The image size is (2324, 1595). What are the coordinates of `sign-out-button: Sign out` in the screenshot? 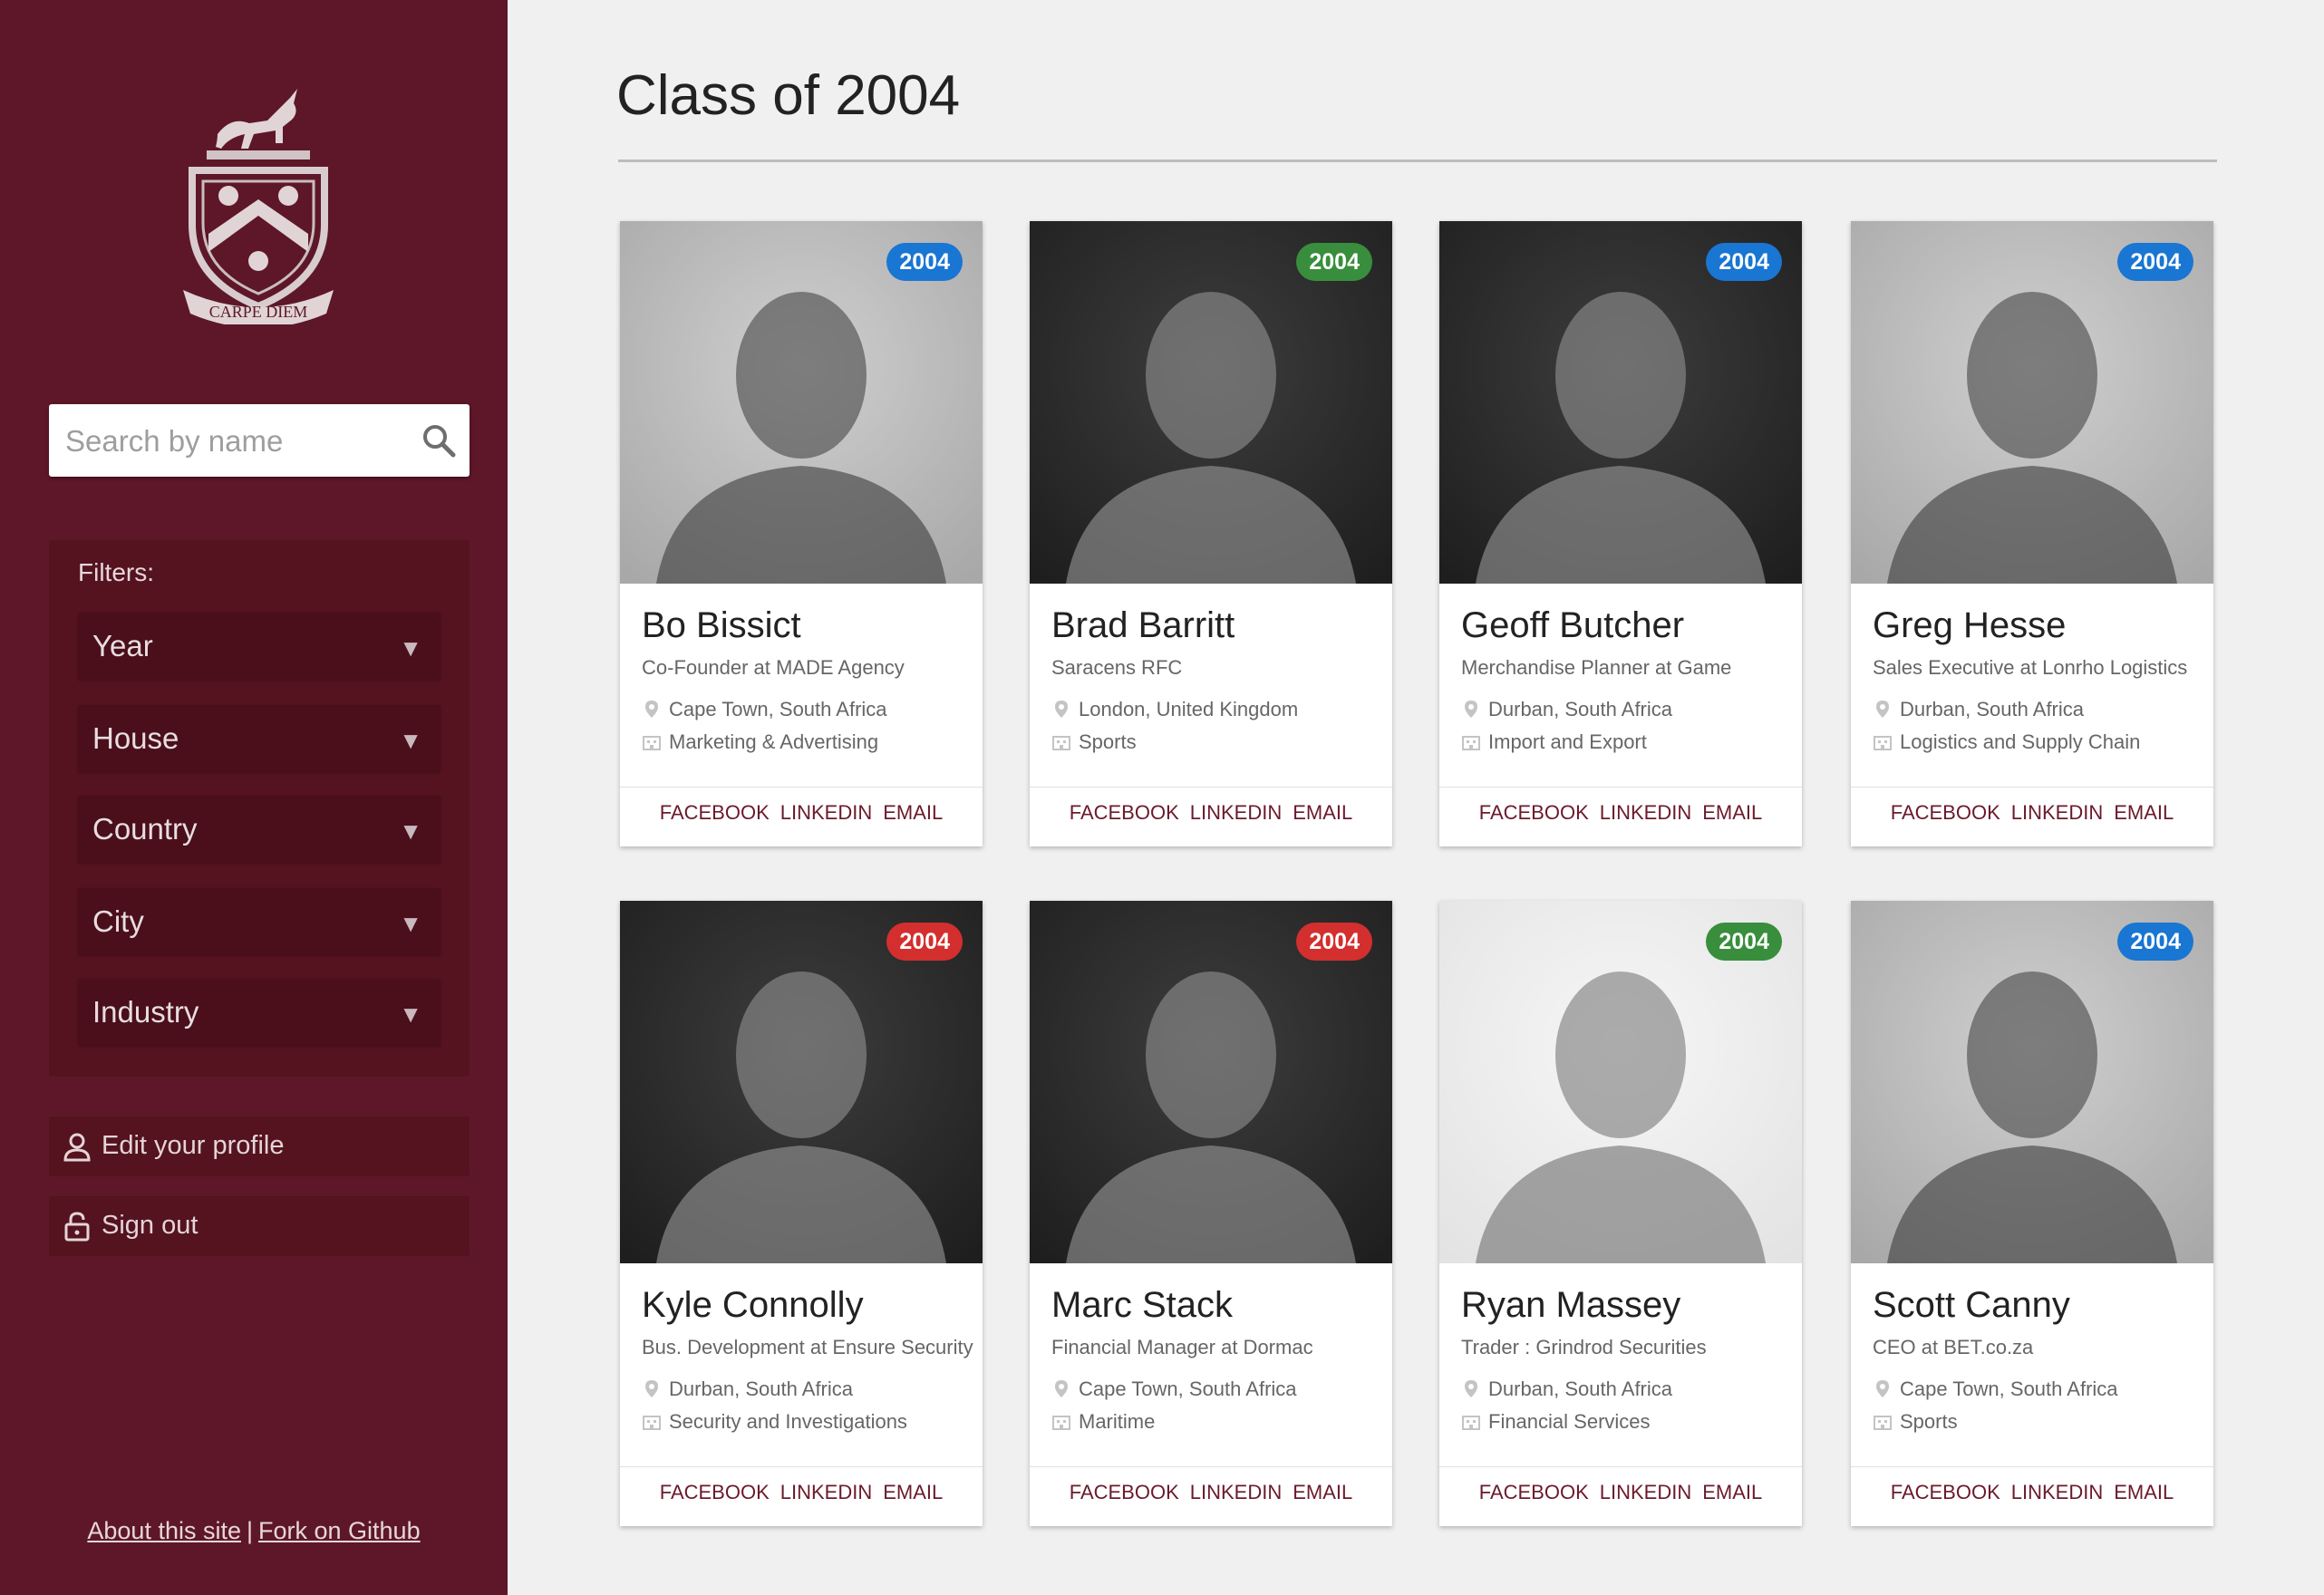 It's located at (259, 1226).